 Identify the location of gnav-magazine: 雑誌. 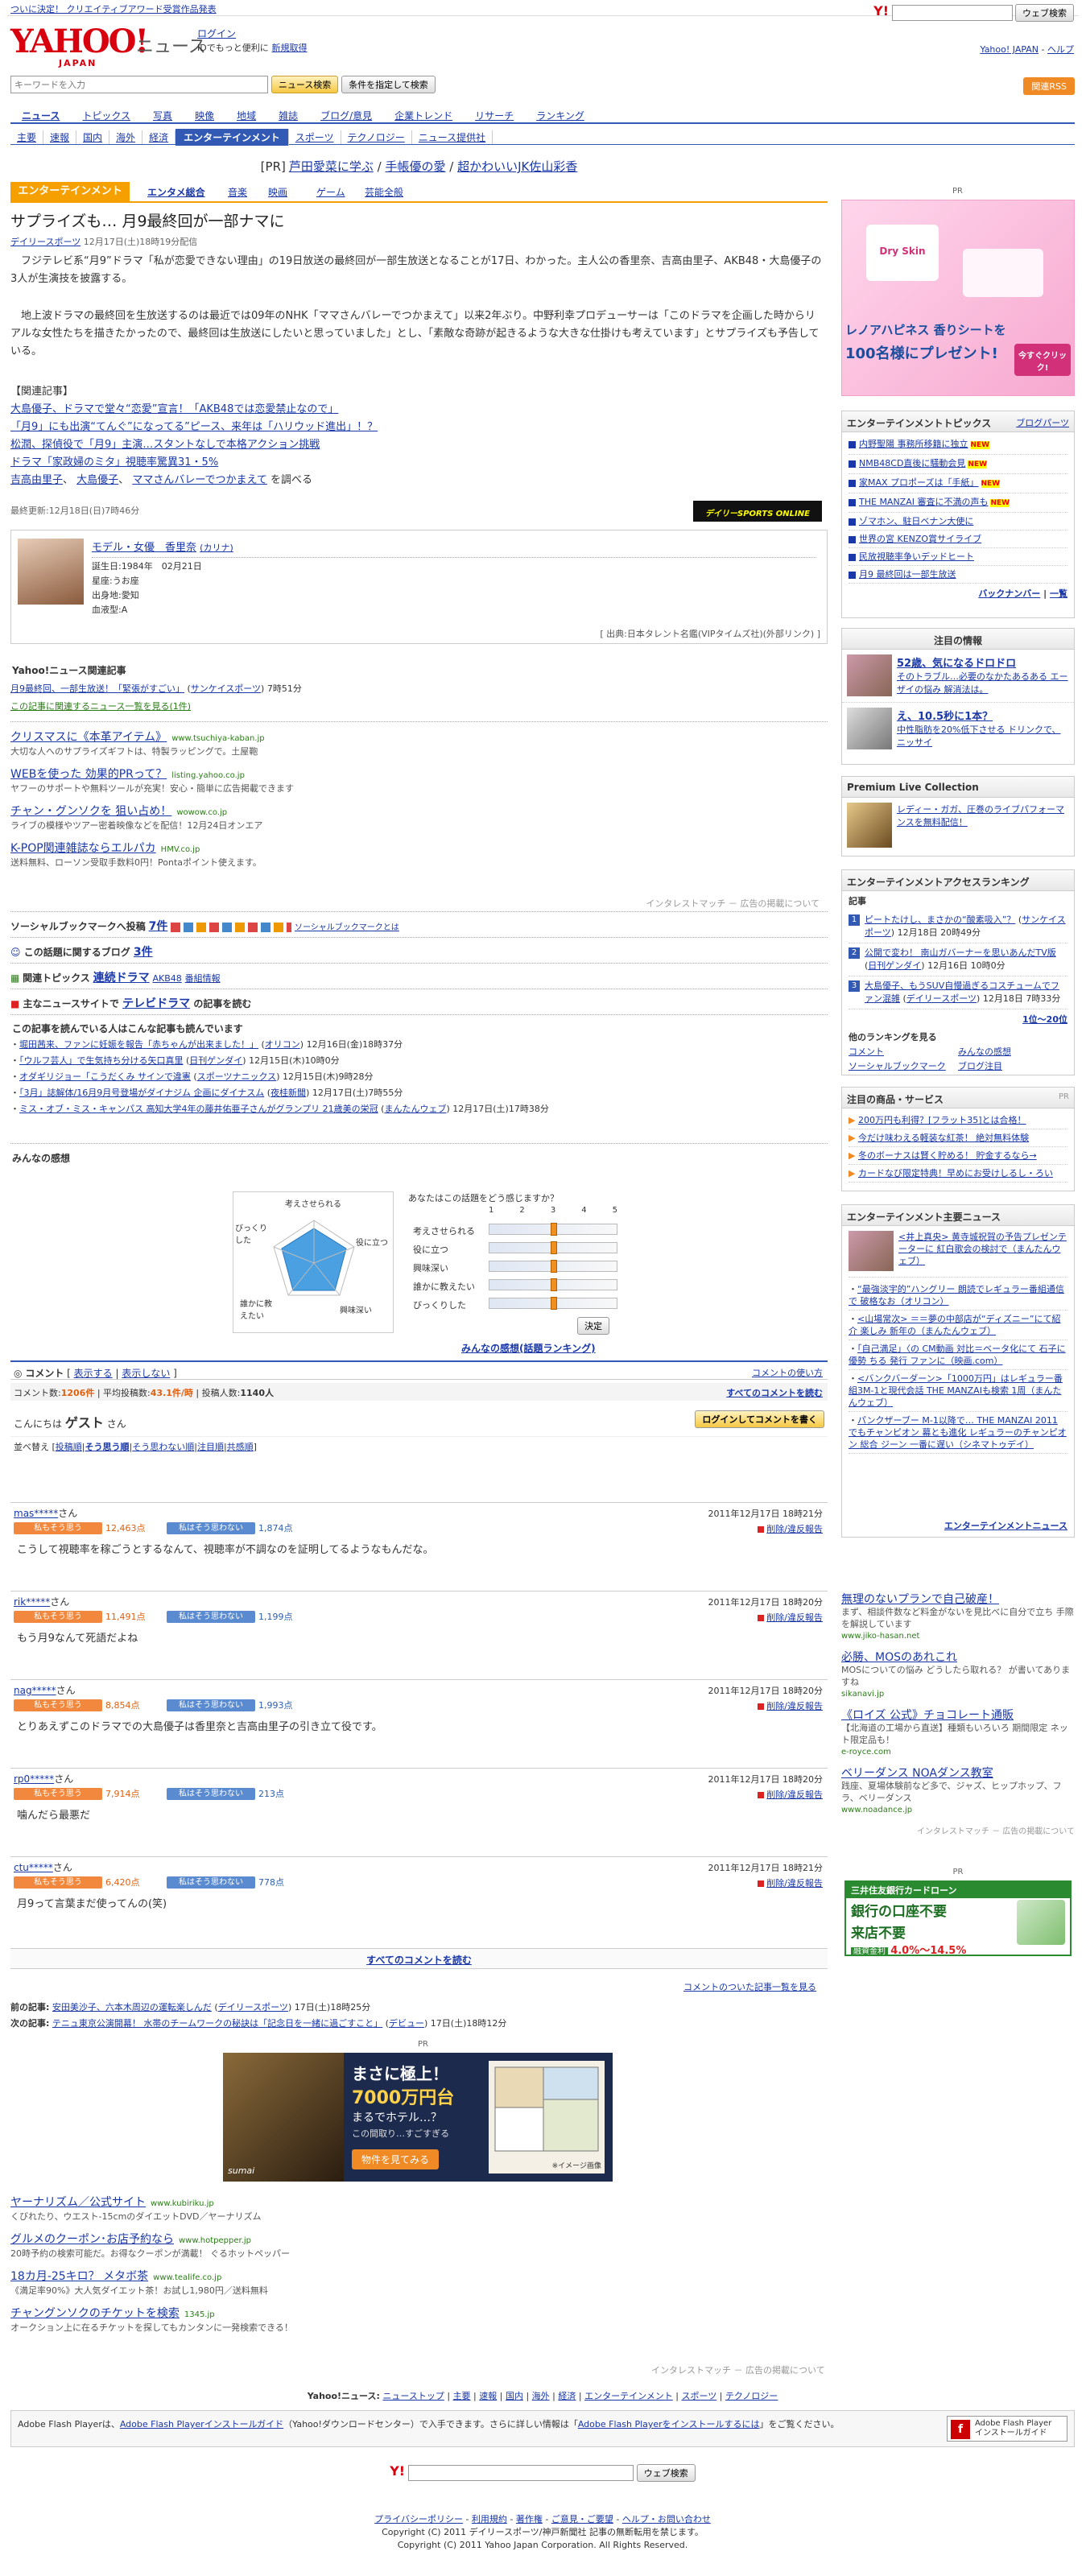
(288, 116).